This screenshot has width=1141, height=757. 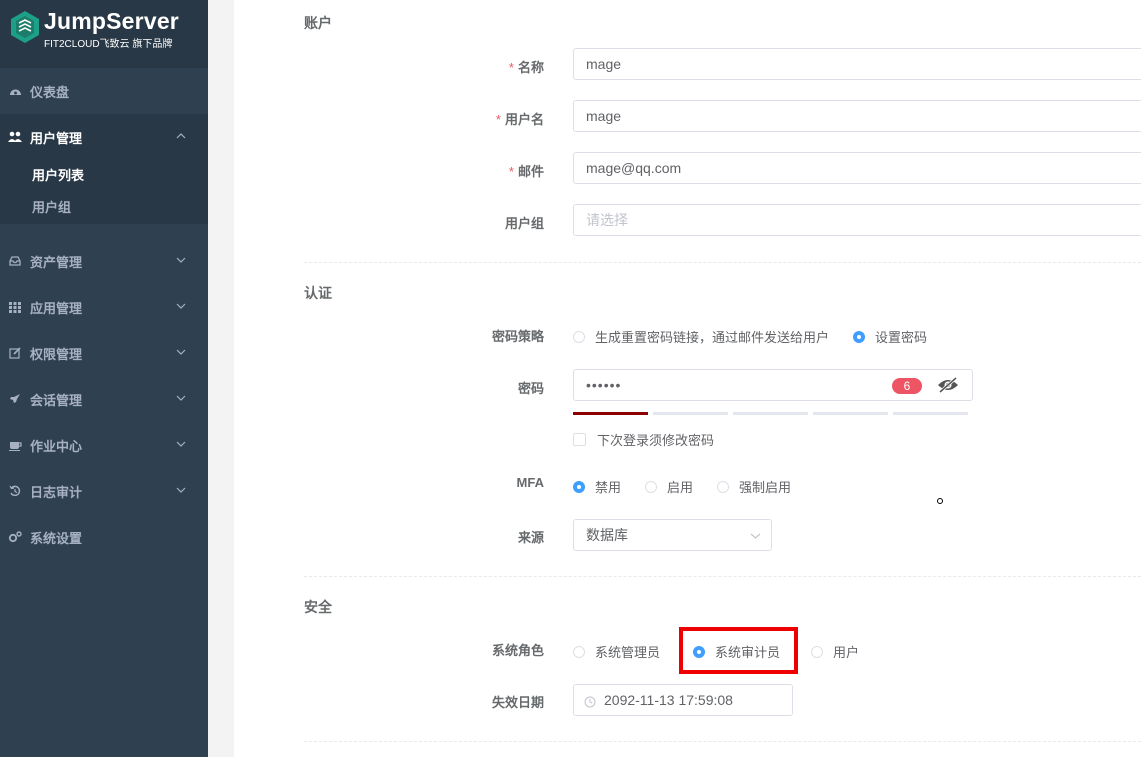 What do you see at coordinates (672, 535) in the screenshot?
I see `source-select: 数据库` at bounding box center [672, 535].